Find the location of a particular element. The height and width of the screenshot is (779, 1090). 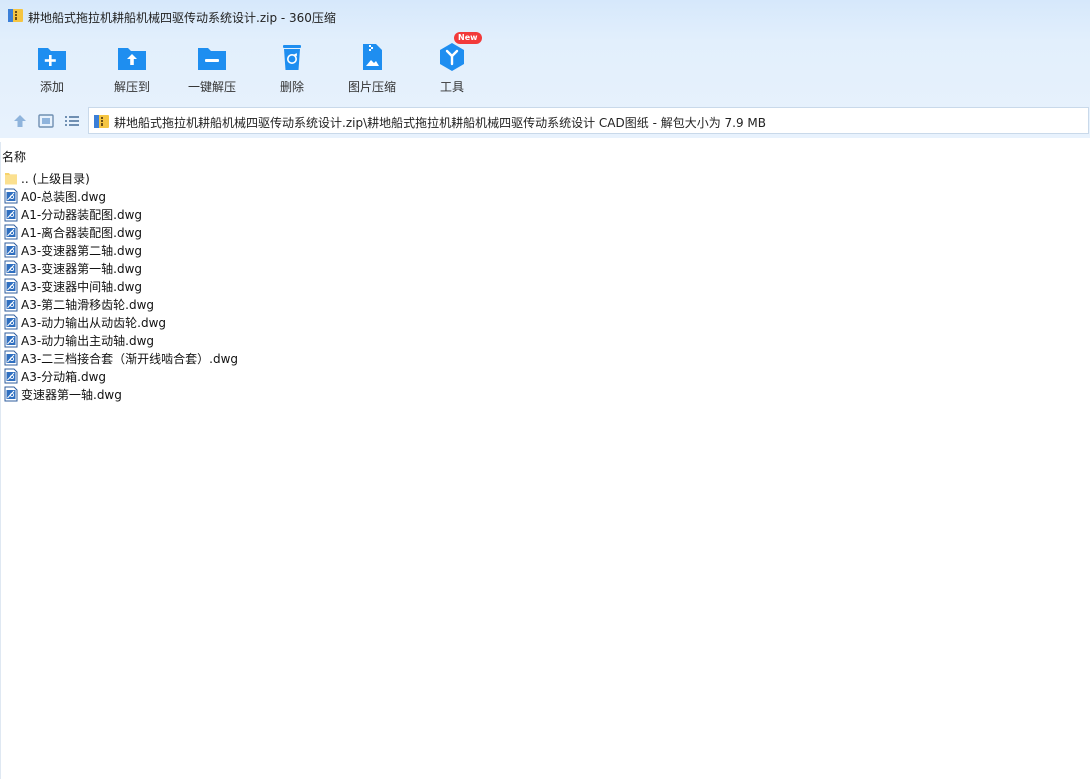

file-row: A3-变速器第一轴.dwg is located at coordinates (545, 268).